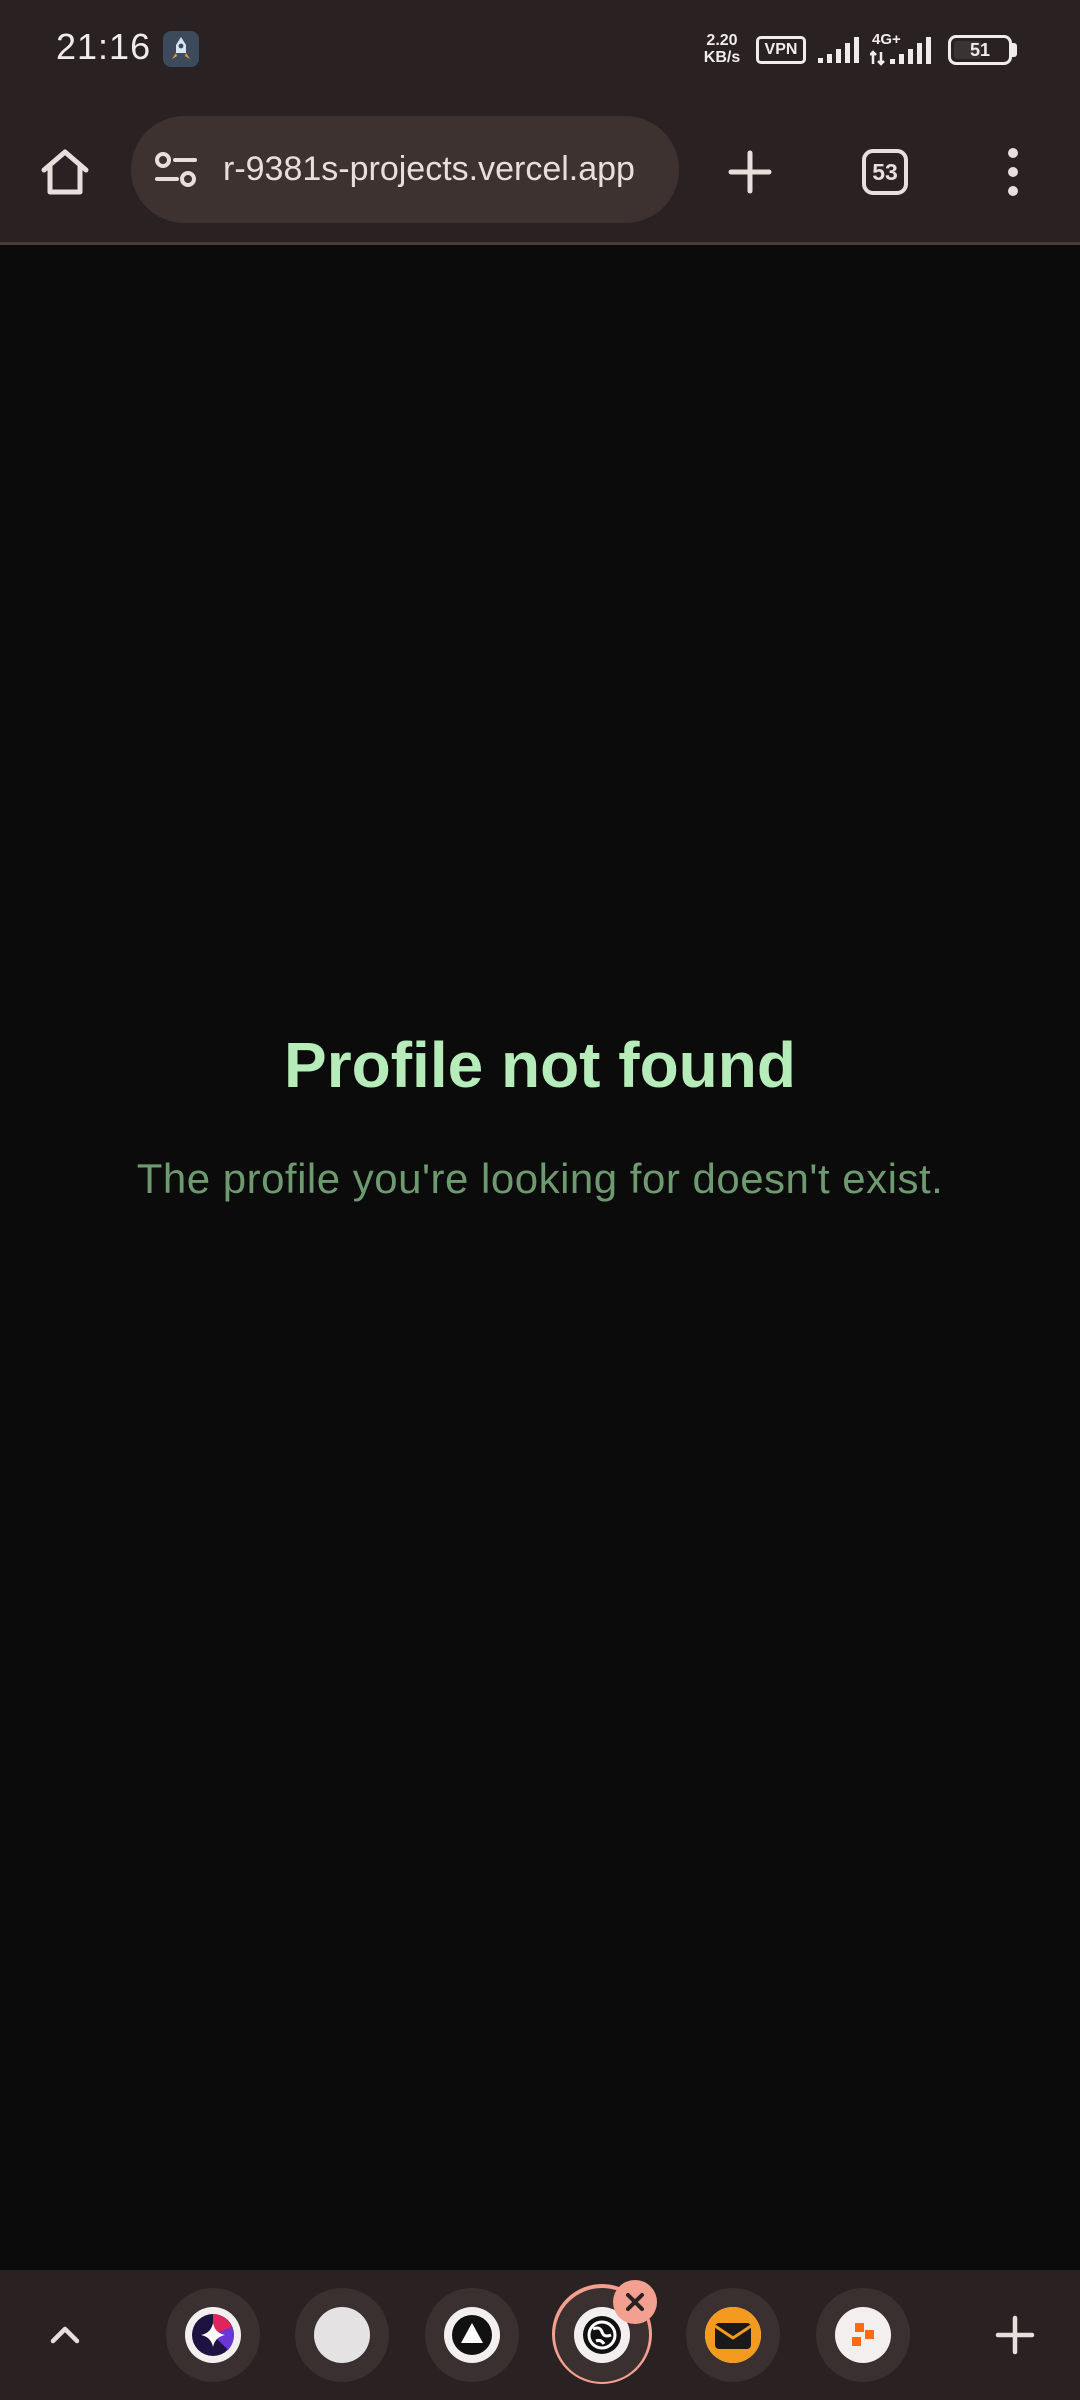 The width and height of the screenshot is (1080, 2400). I want to click on battery-percent: 51, so click(980, 50).